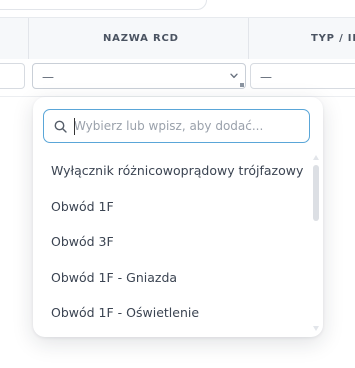 This screenshot has height=368, width=355. Describe the element at coordinates (316, 243) in the screenshot. I see `options-scrollbar` at that location.